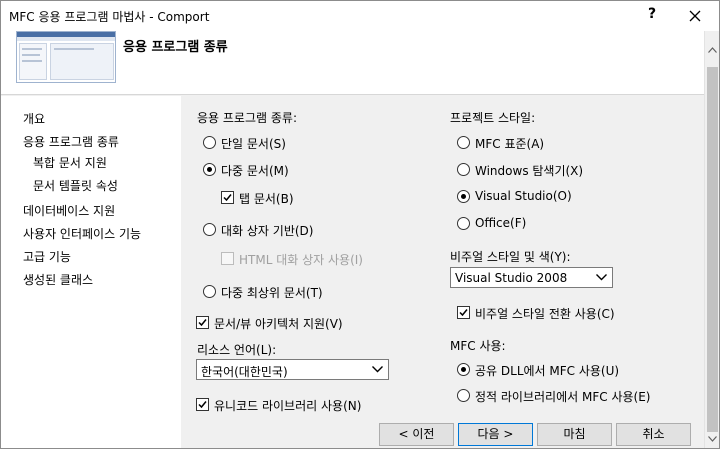 This screenshot has height=449, width=720. What do you see at coordinates (547, 371) in the screenshot?
I see `radio-label: 공유 DLL에서 MFC 사용(U)` at bounding box center [547, 371].